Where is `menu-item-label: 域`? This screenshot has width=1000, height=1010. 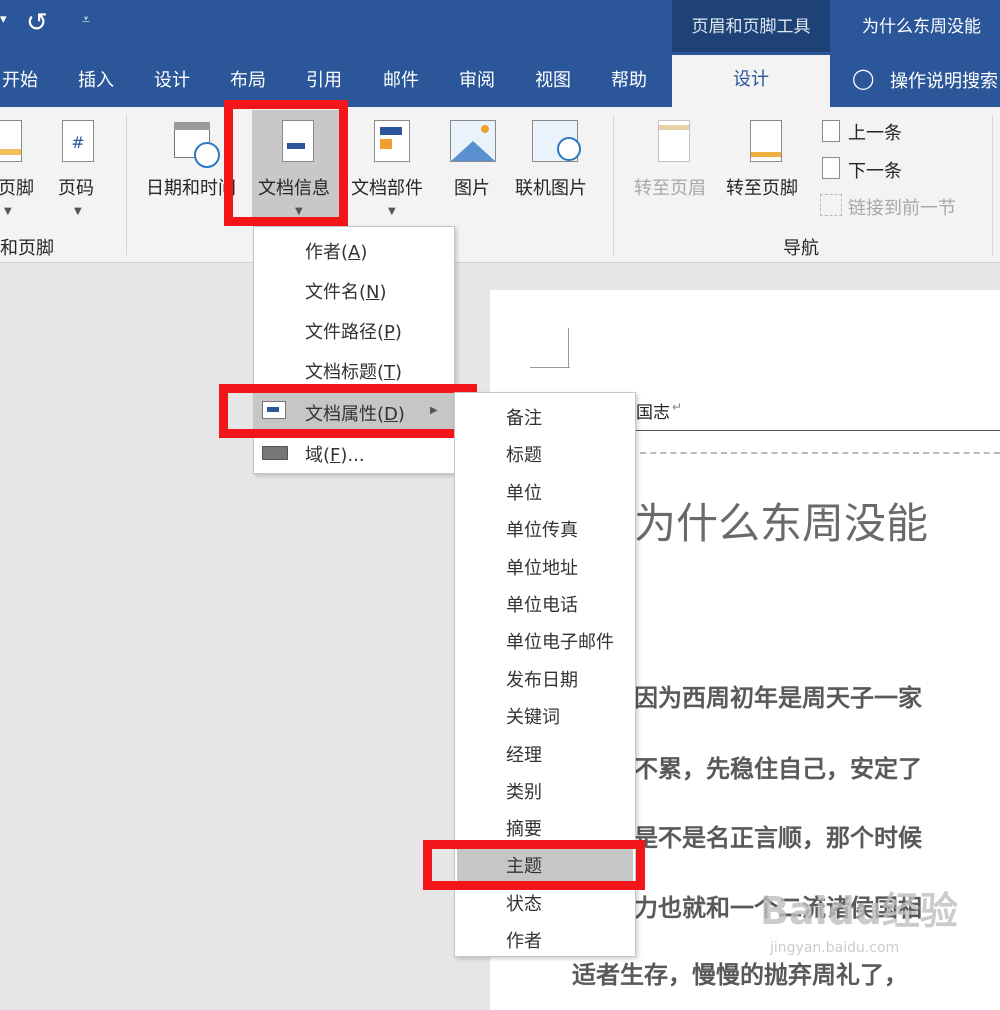 menu-item-label: 域 is located at coordinates (314, 455).